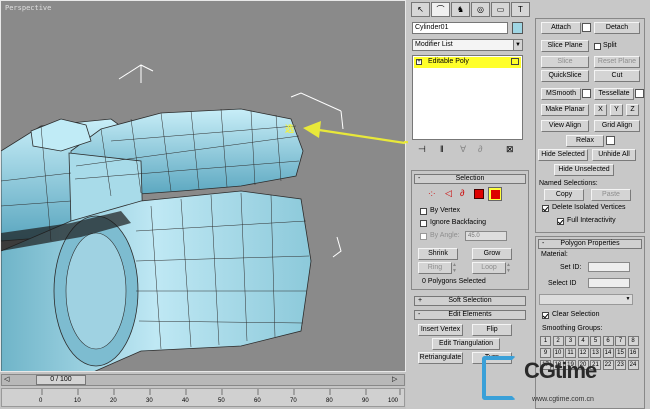 The height and width of the screenshot is (409, 650). What do you see at coordinates (560, 370) in the screenshot?
I see `watermark-brand: CGtime` at bounding box center [560, 370].